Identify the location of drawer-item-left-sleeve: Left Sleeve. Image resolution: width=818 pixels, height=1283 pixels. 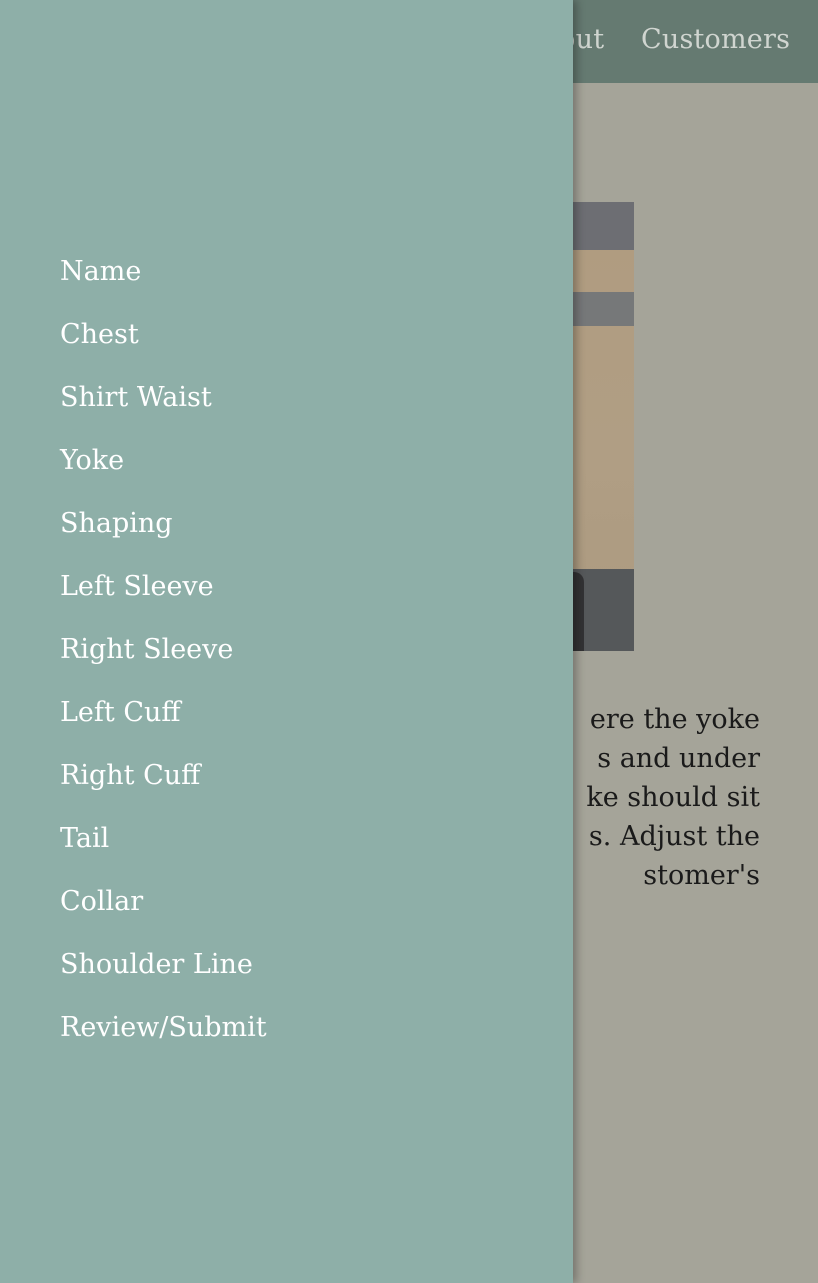
(163, 599).